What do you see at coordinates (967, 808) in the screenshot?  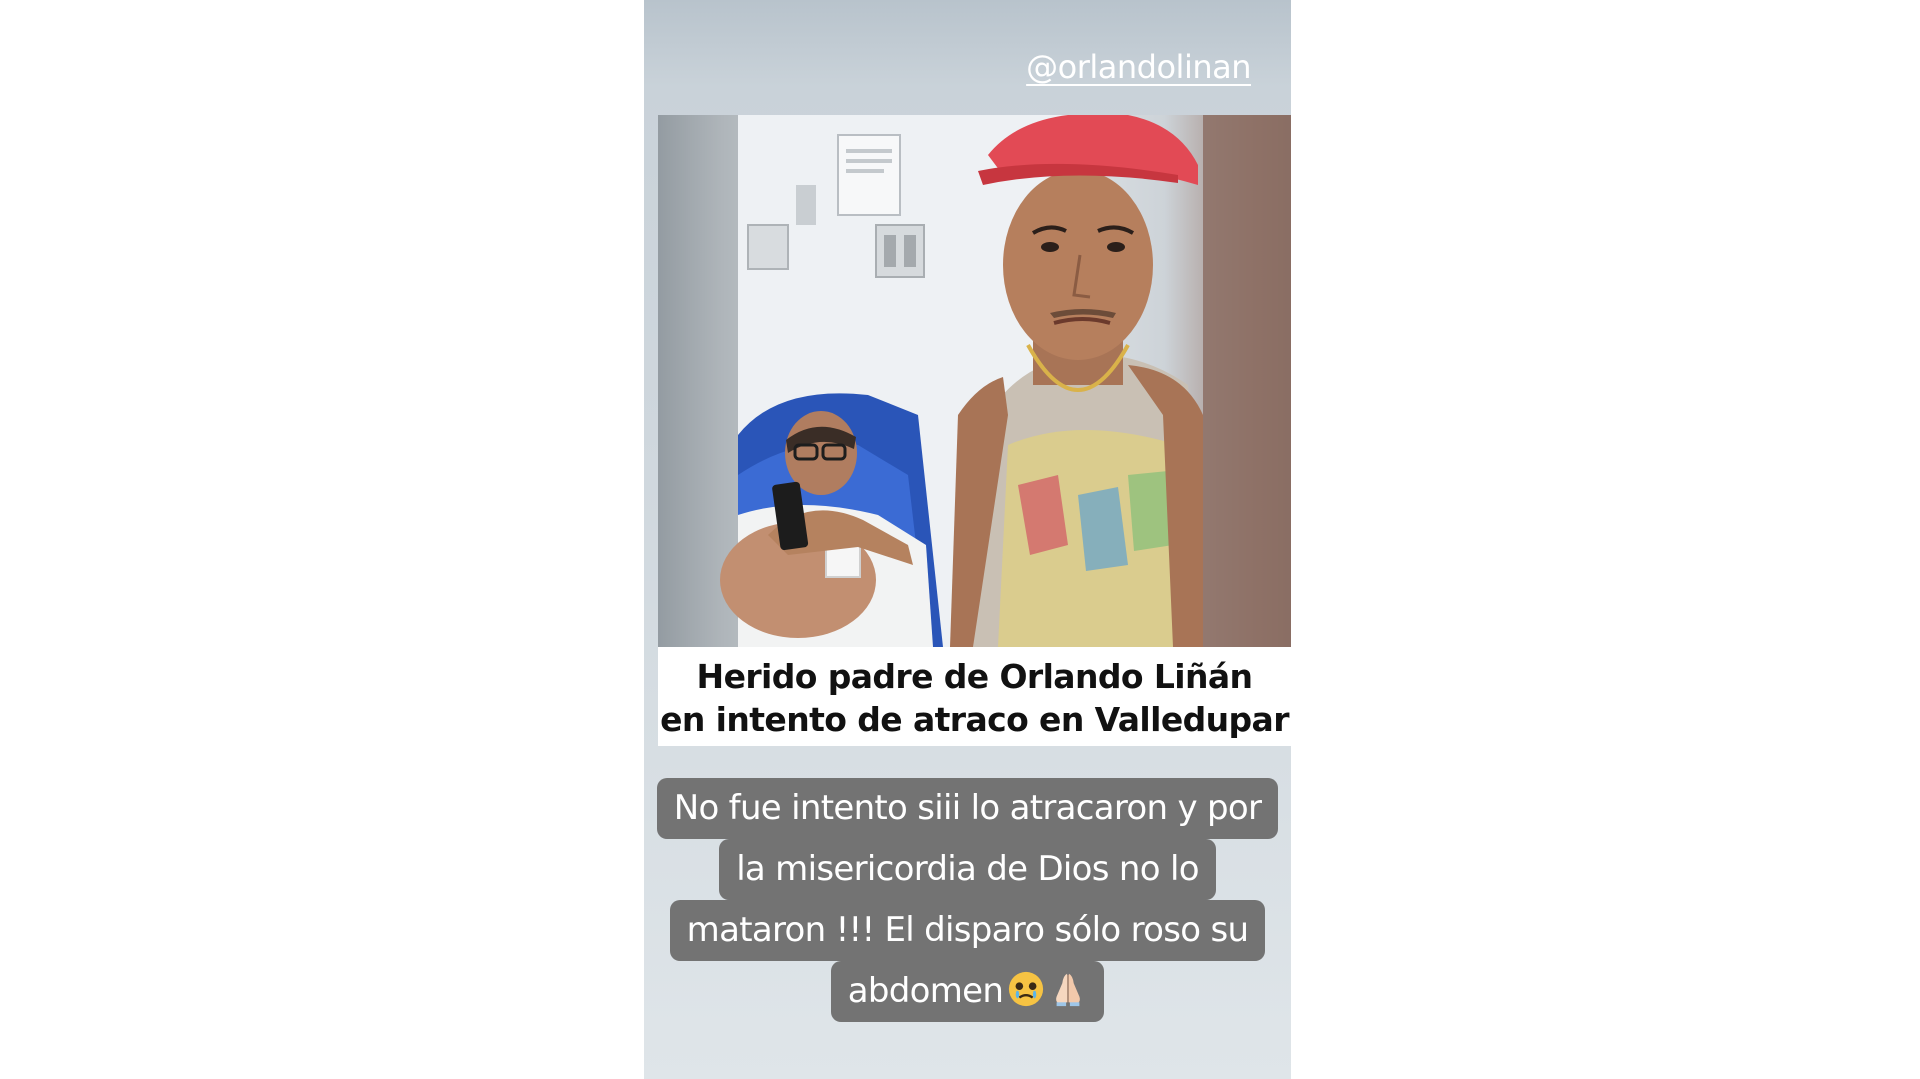 I see `caption-line-1: No fue intento siii lo atracaron y por` at bounding box center [967, 808].